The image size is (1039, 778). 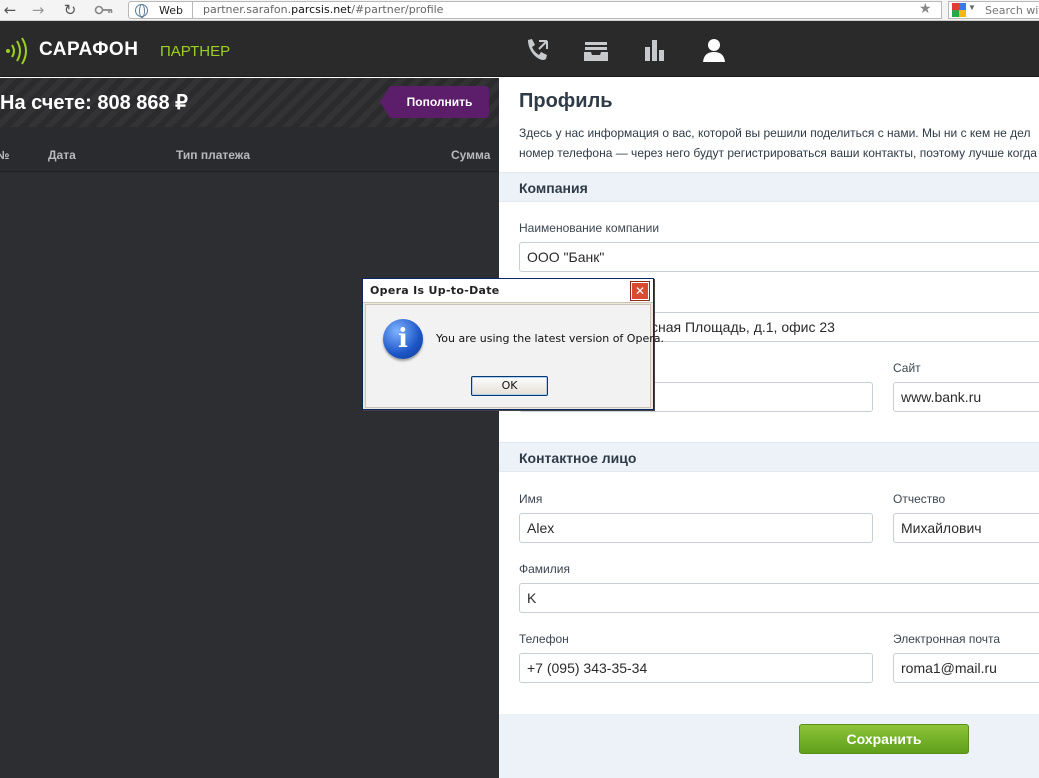 I want to click on stats-nav-button, so click(x=655, y=50).